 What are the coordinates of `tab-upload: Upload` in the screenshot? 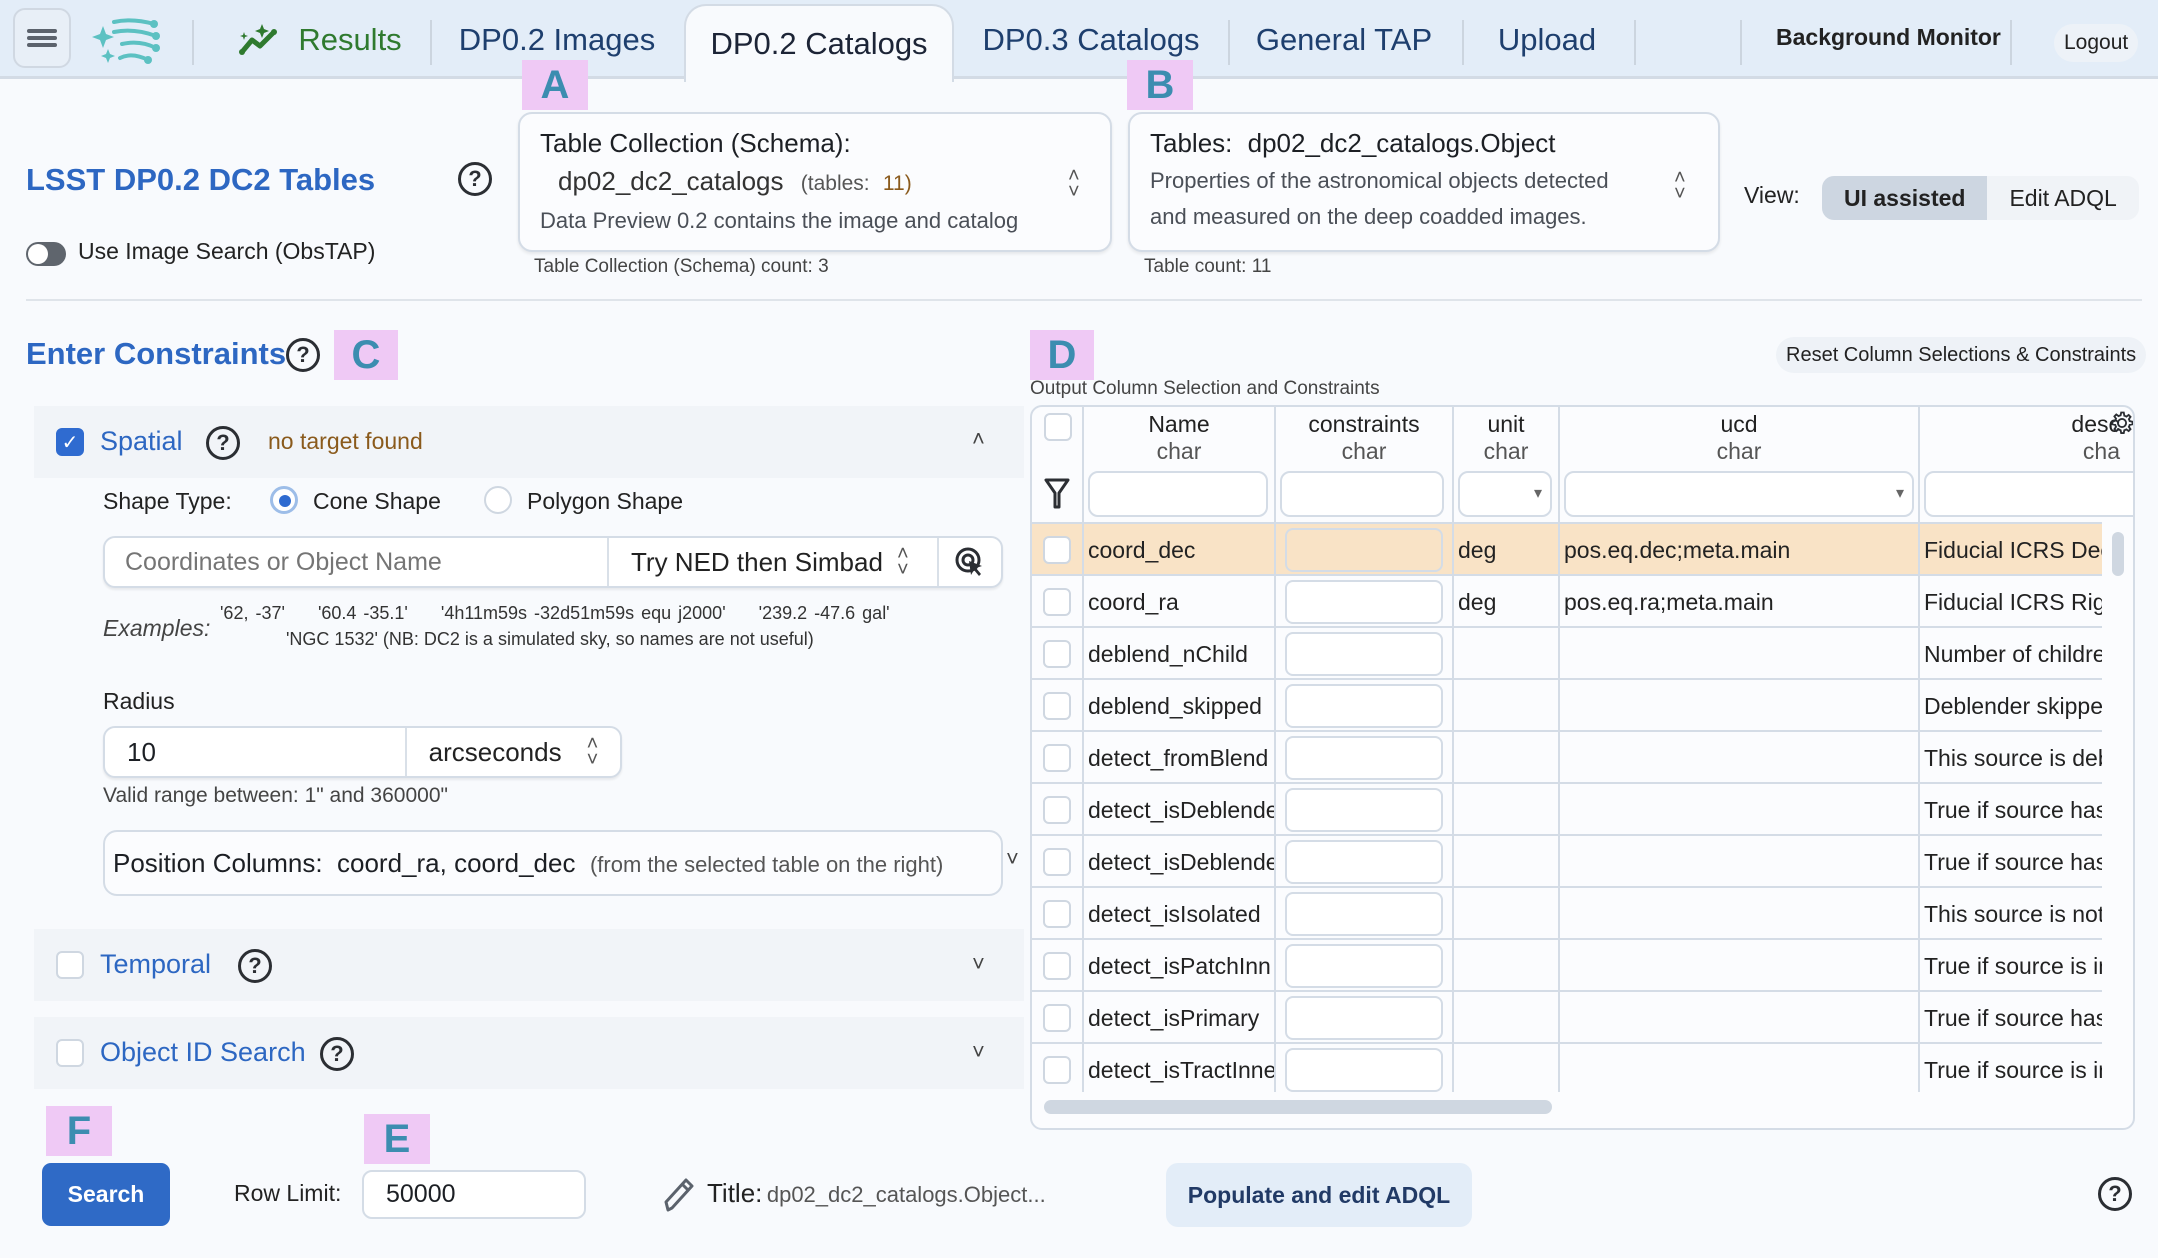 It's located at (1547, 39).